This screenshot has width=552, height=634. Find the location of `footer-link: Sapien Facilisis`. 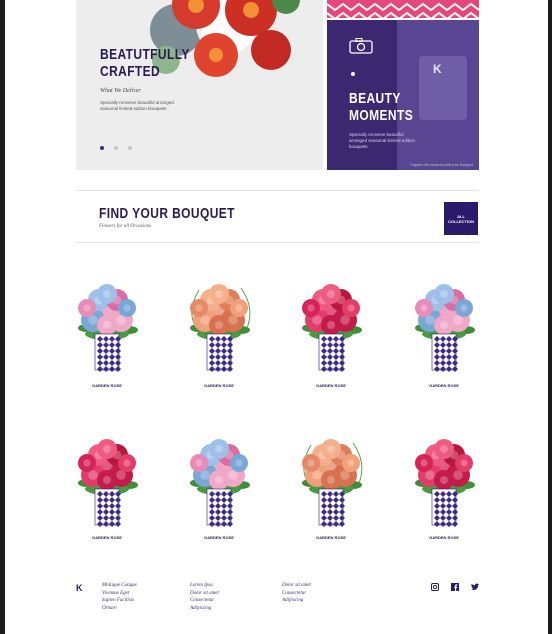

footer-link: Sapien Facilisis is located at coordinates (119, 601).